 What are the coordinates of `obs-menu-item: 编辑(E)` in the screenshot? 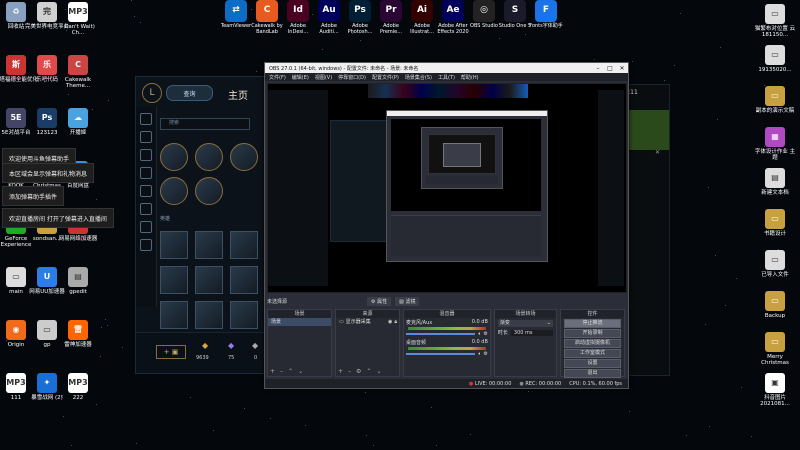 It's located at (300, 77).